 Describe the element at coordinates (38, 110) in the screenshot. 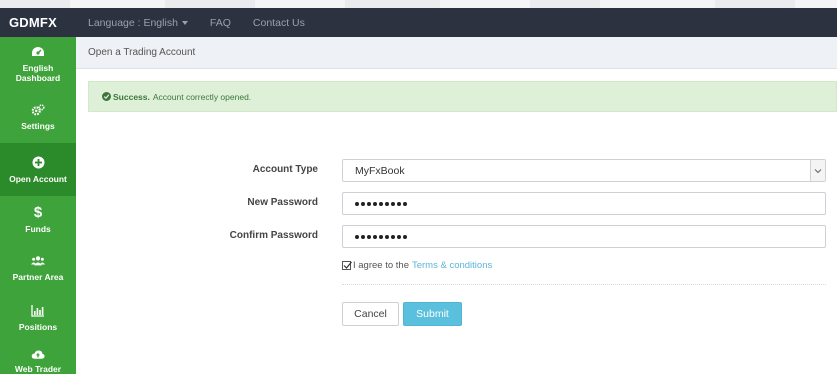

I see `gears-icon` at that location.